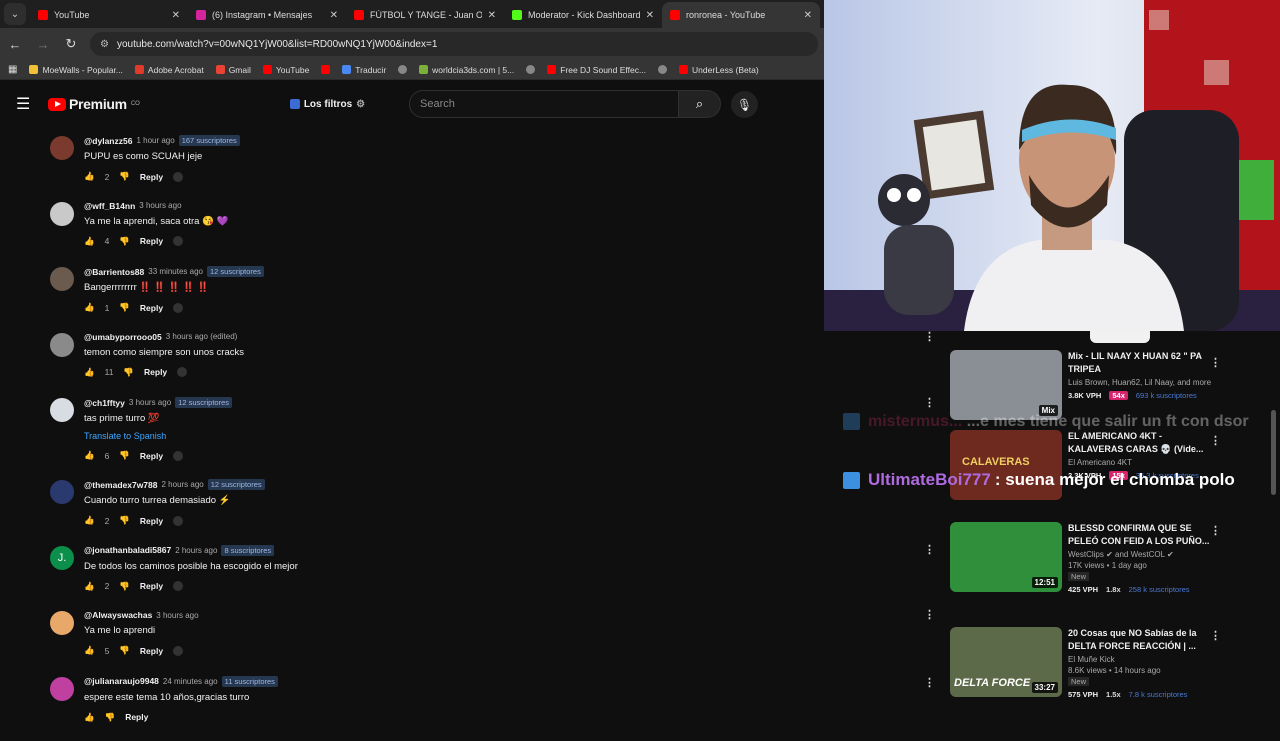 Image resolution: width=1280 pixels, height=741 pixels. Describe the element at coordinates (121, 485) in the screenshot. I see `comment-author: @themadex7w788` at that location.